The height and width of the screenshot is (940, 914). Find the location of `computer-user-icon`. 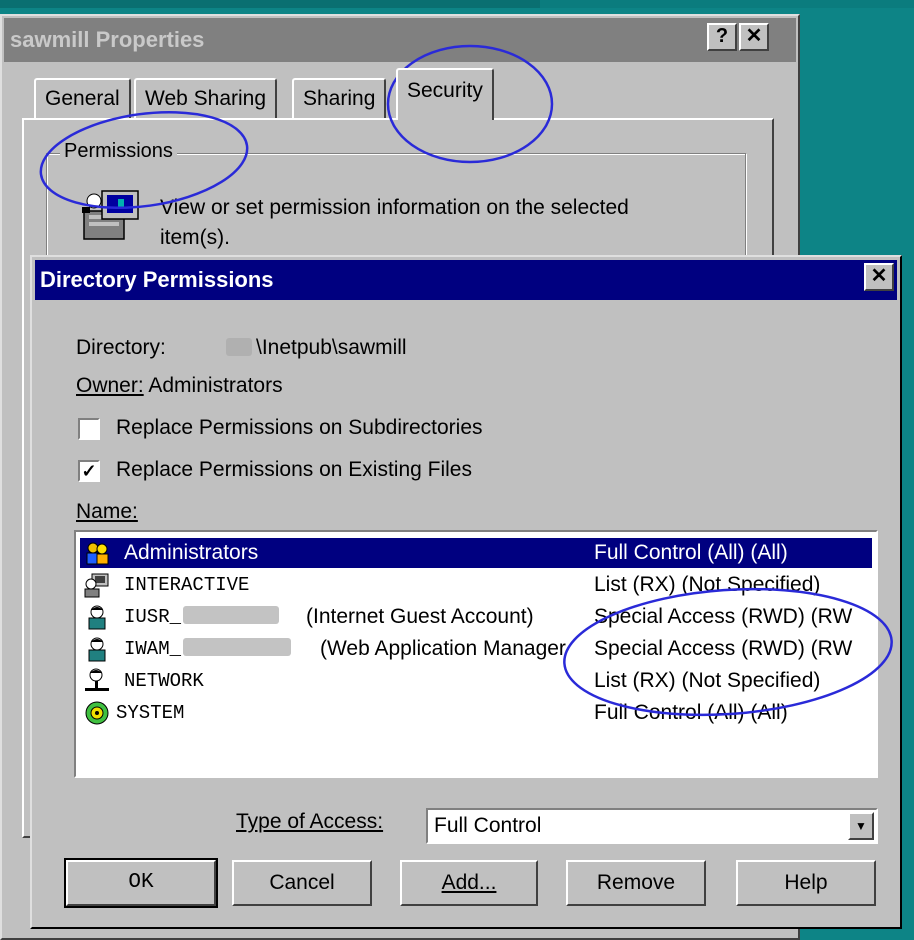

computer-user-icon is located at coordinates (110, 215).